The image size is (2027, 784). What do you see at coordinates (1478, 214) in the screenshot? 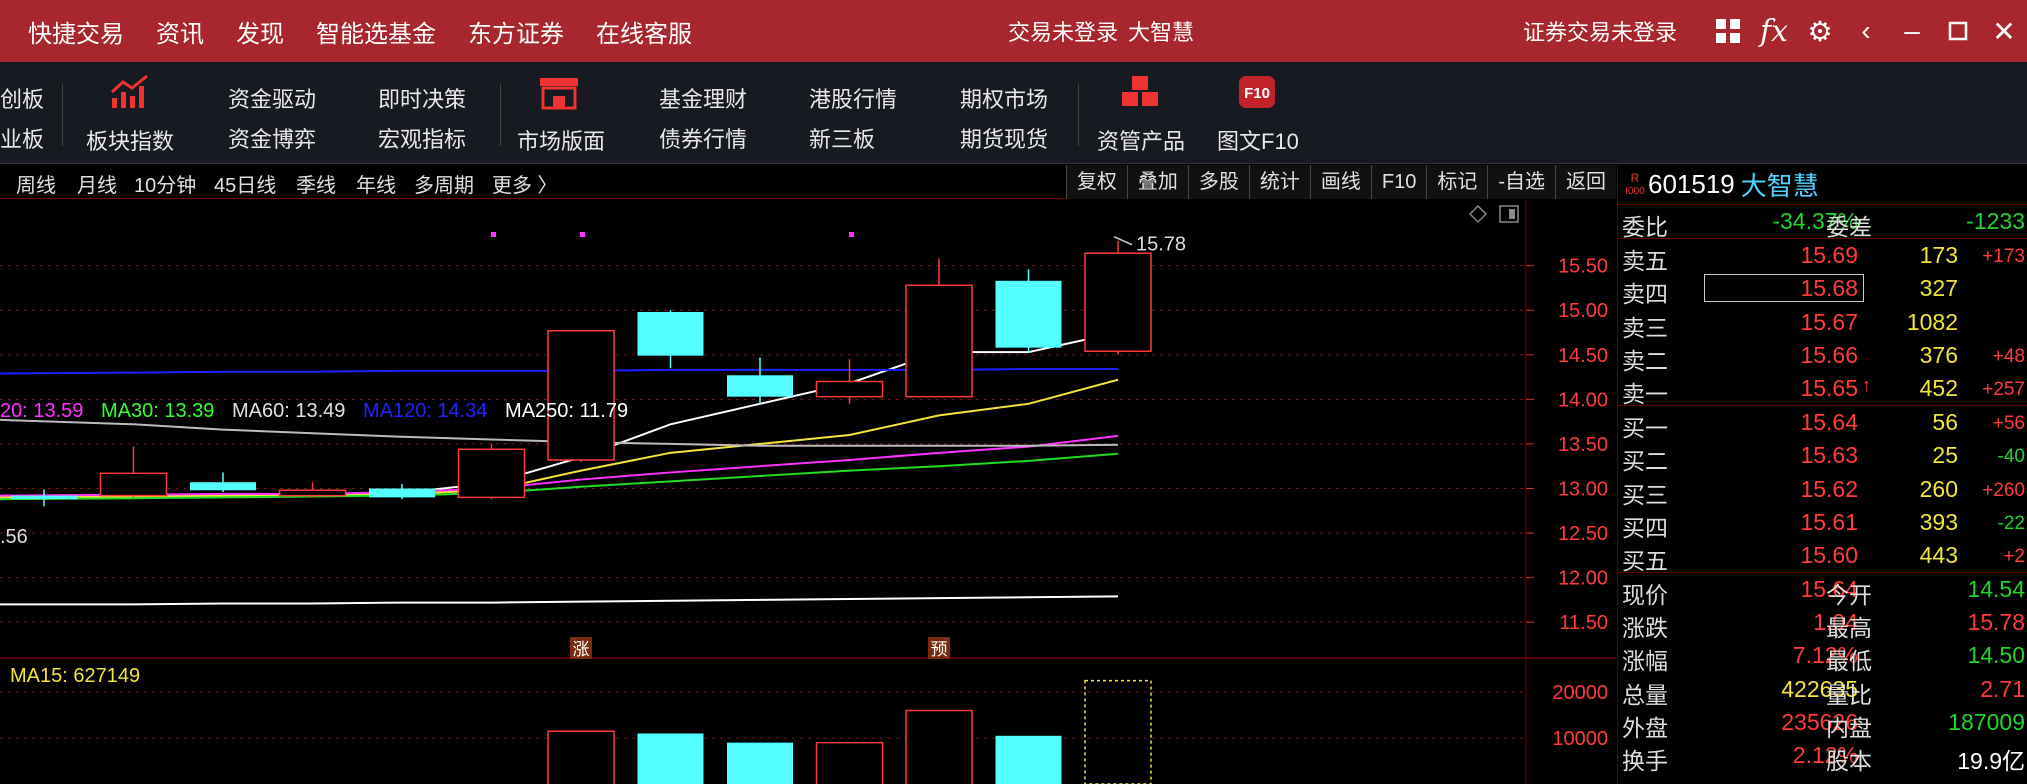
I see `diamond-icon` at bounding box center [1478, 214].